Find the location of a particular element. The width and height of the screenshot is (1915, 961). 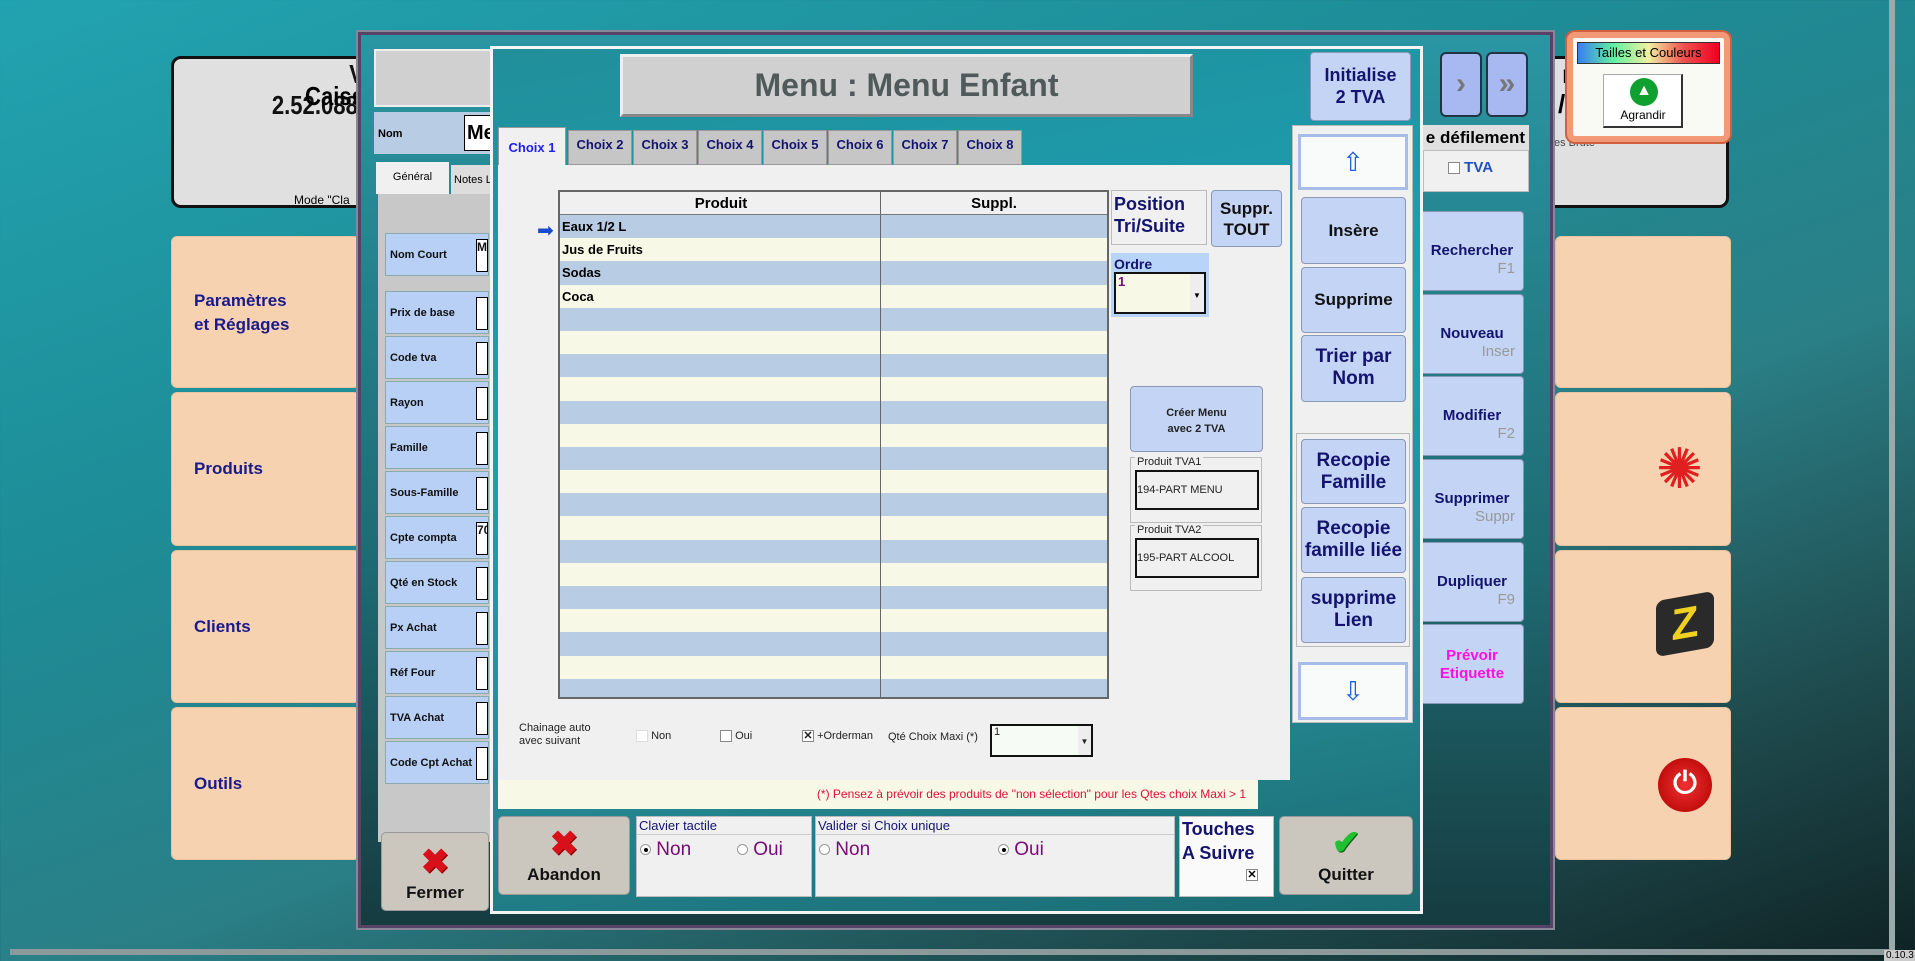

quitter-button: ✔ Quitter is located at coordinates (1346, 855).